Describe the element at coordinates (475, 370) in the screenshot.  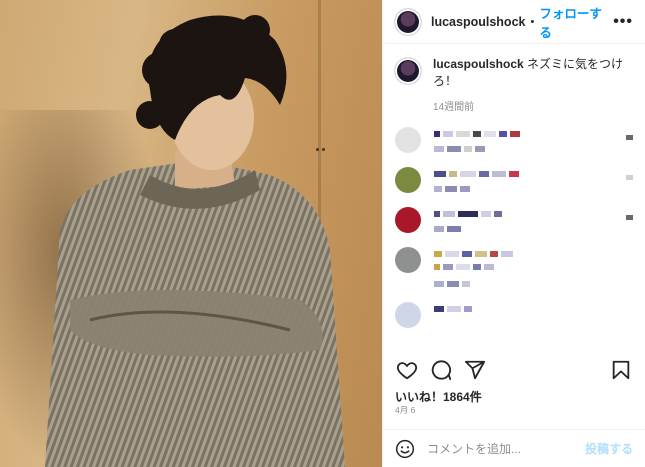
I see `share-icon` at that location.